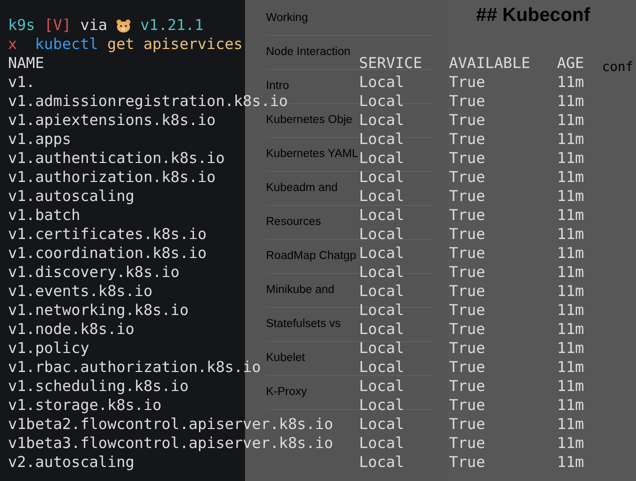  What do you see at coordinates (112, 177) in the screenshot?
I see `api-service-name: v1.authorization.k8s.io` at bounding box center [112, 177].